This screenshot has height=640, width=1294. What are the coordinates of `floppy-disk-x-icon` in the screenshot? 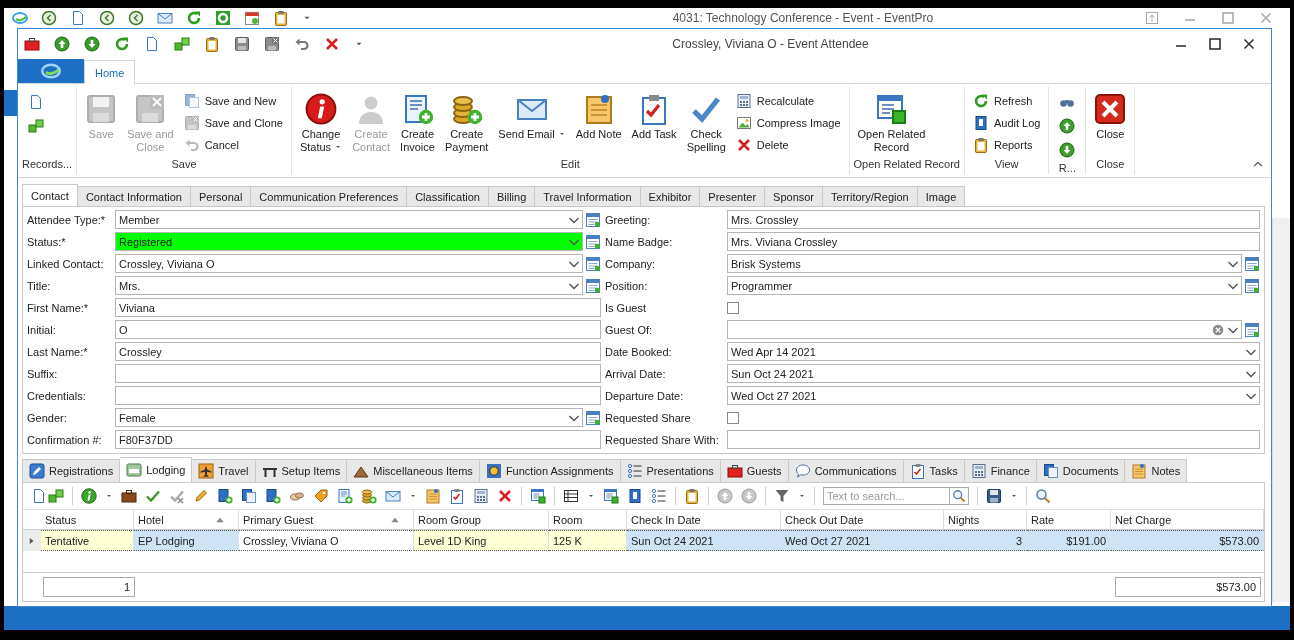 It's located at (272, 44).